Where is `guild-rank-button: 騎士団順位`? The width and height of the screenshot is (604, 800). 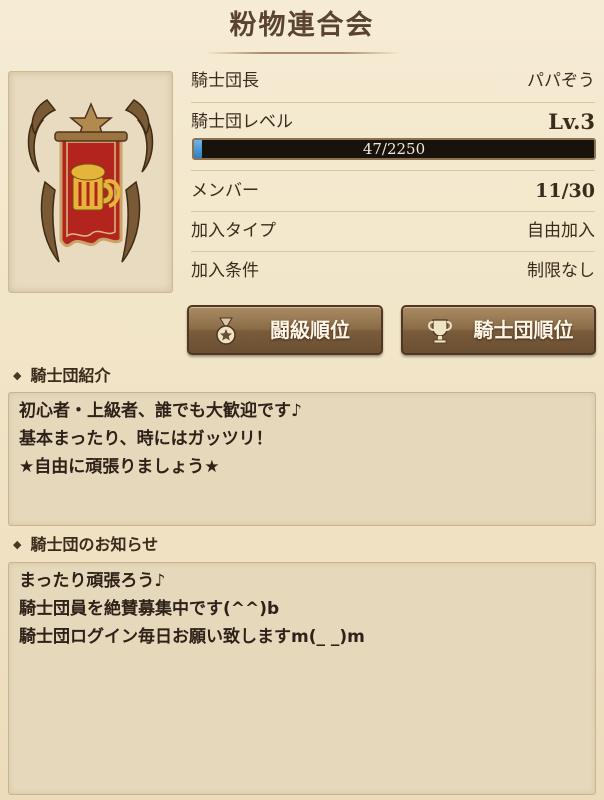 guild-rank-button: 騎士団順位 is located at coordinates (498, 330).